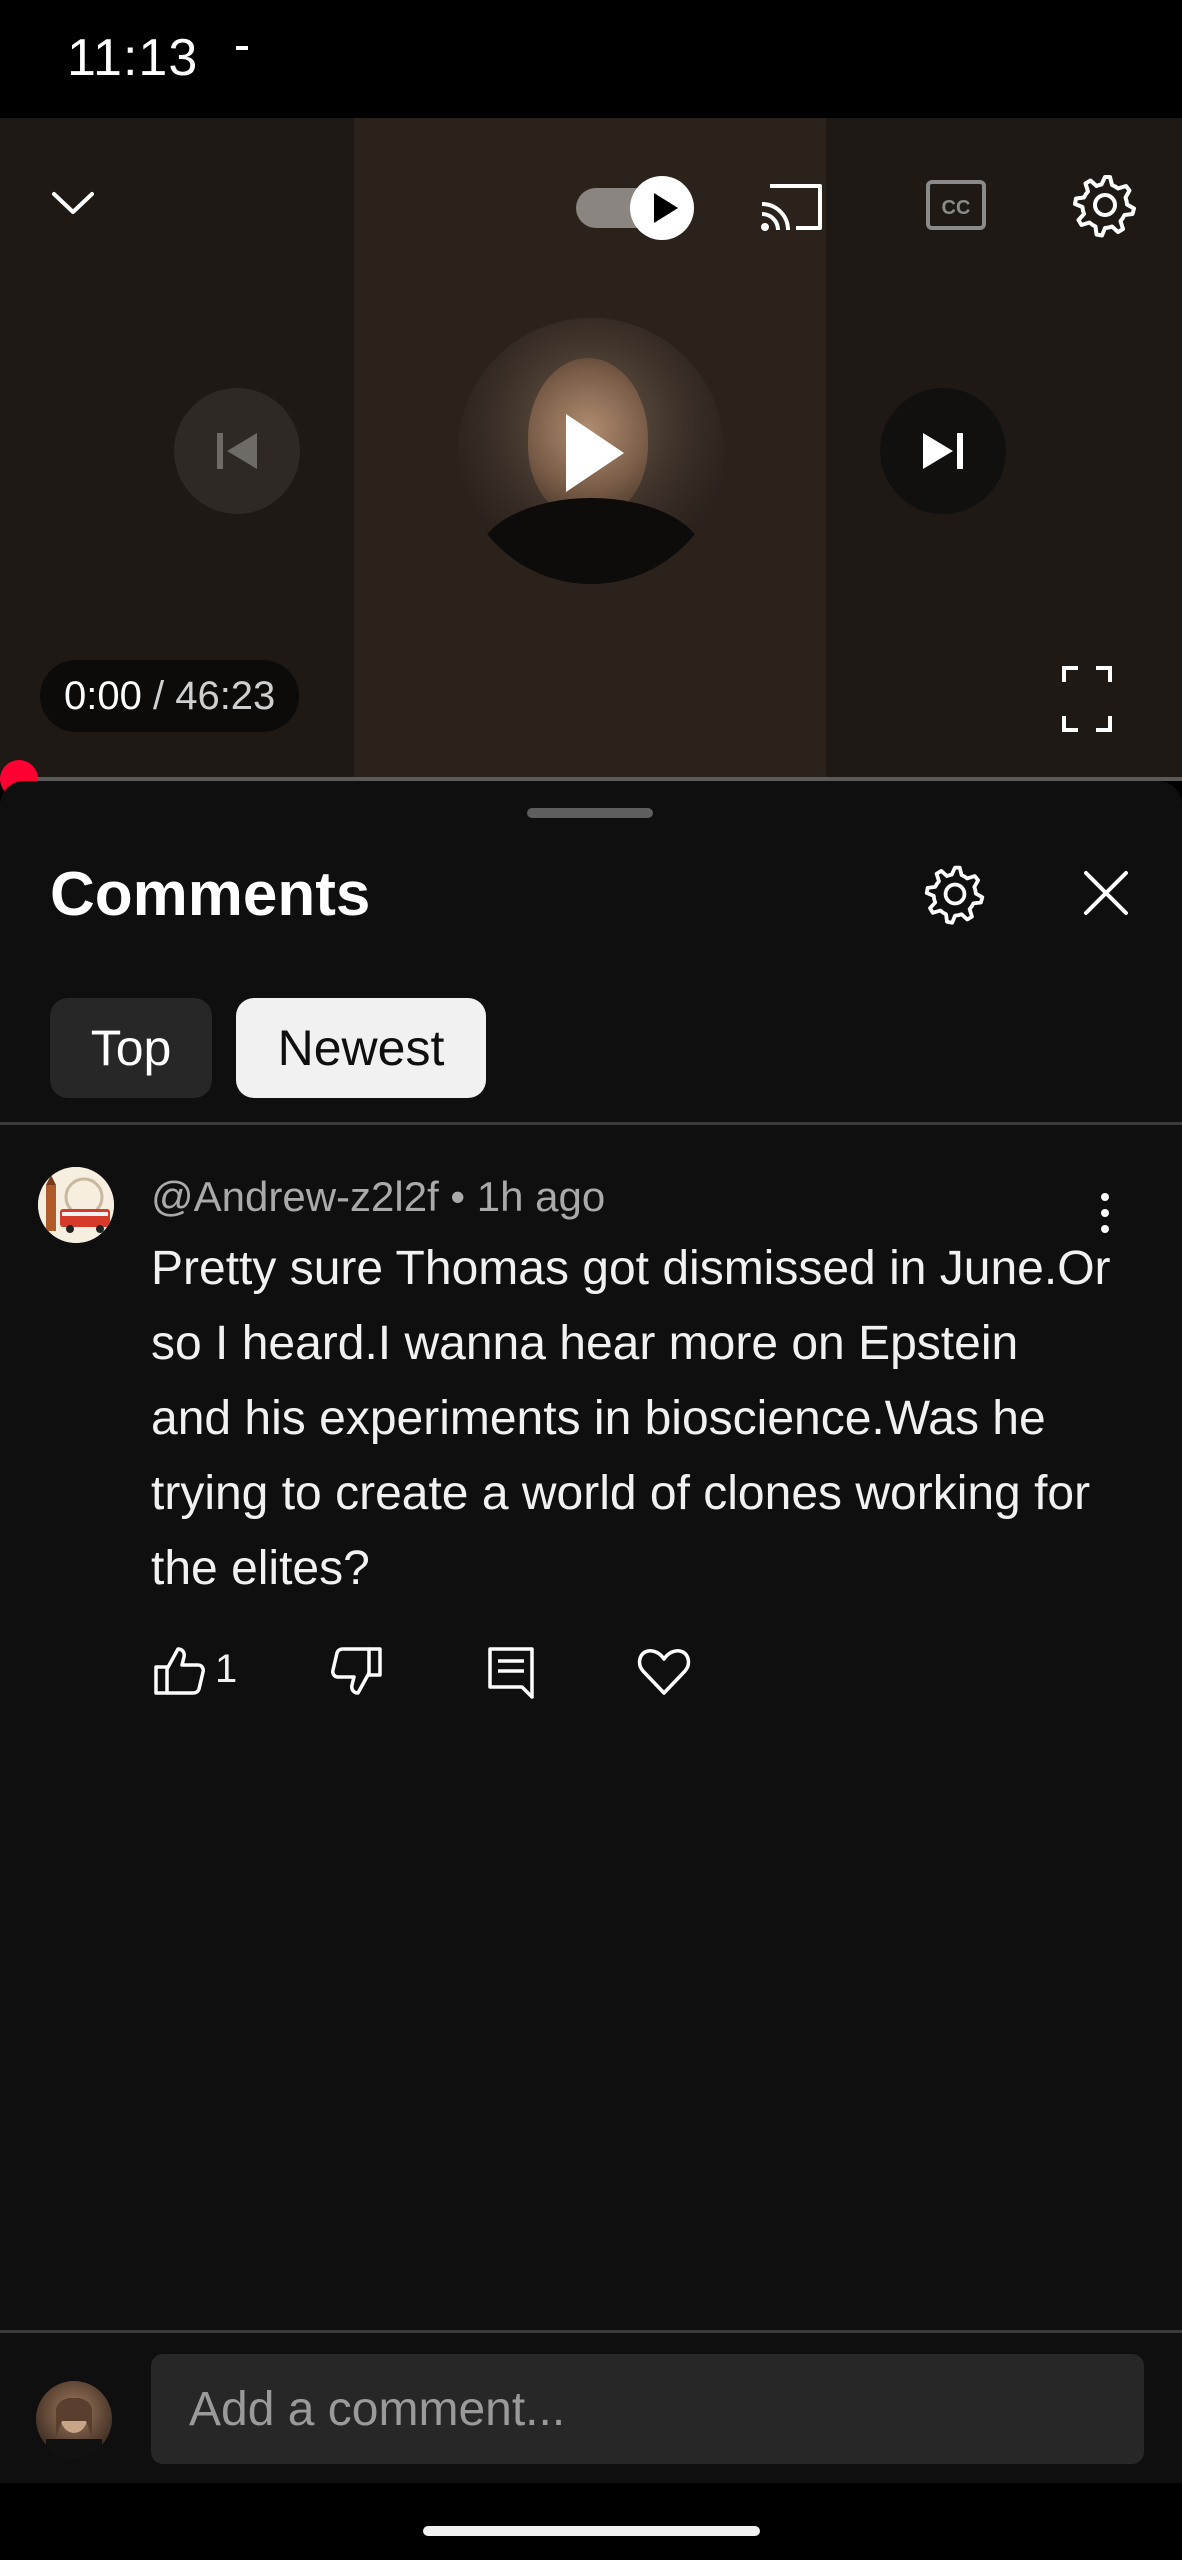 This screenshot has height=2560, width=1182. What do you see at coordinates (591, 59) in the screenshot?
I see `status-bar: 11:13` at bounding box center [591, 59].